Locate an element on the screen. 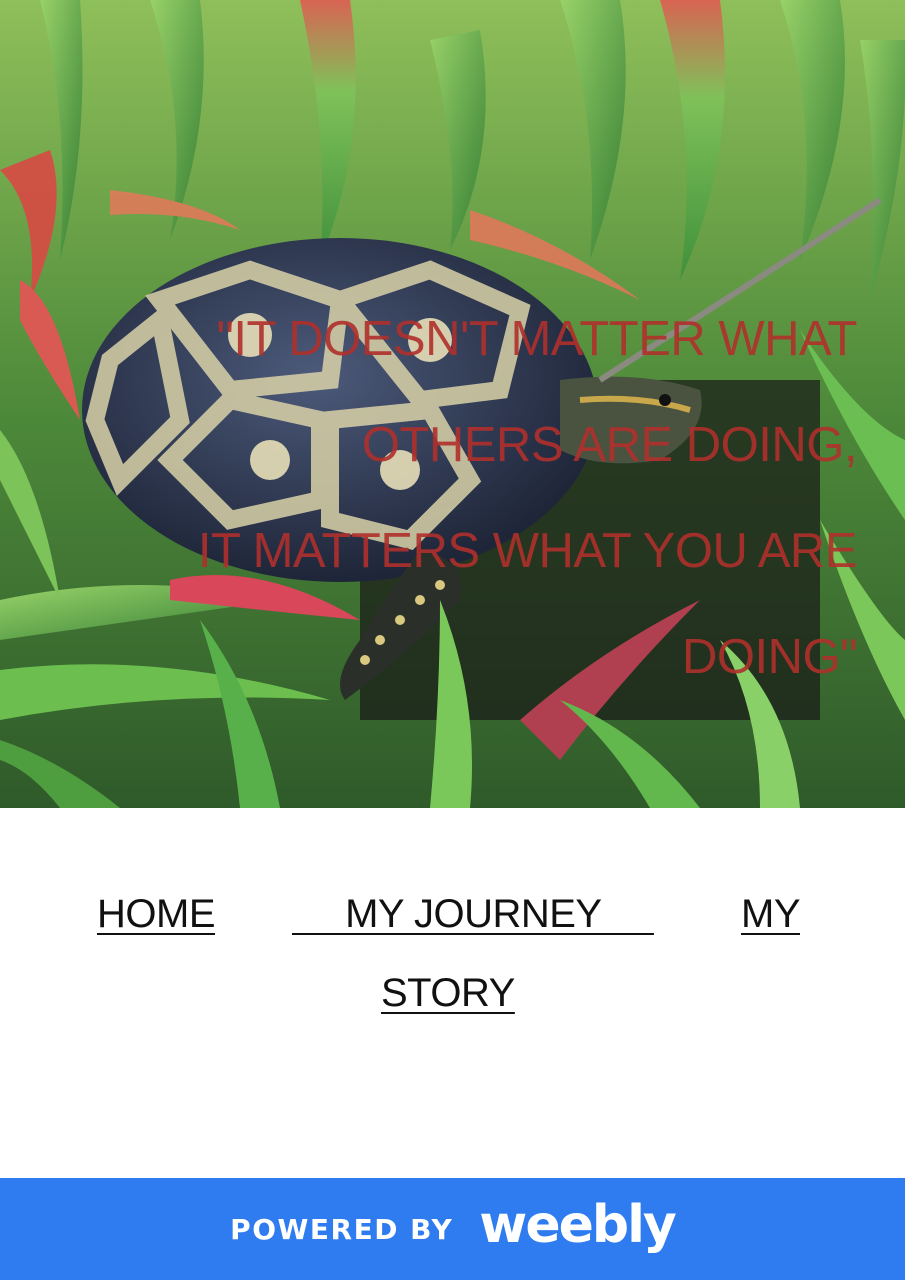 The height and width of the screenshot is (1280, 905). powered-by-label: POWERED BY is located at coordinates (342, 1229).